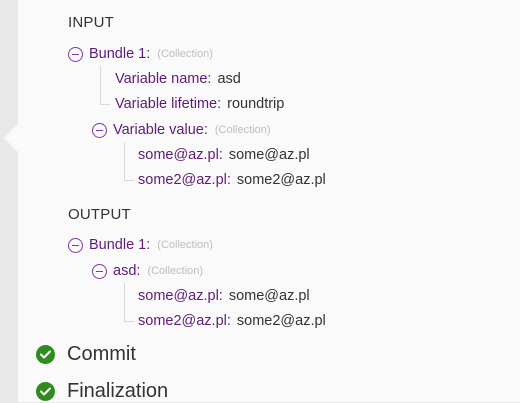  I want to click on asd-item-key: some2@az.pl:, so click(184, 321).